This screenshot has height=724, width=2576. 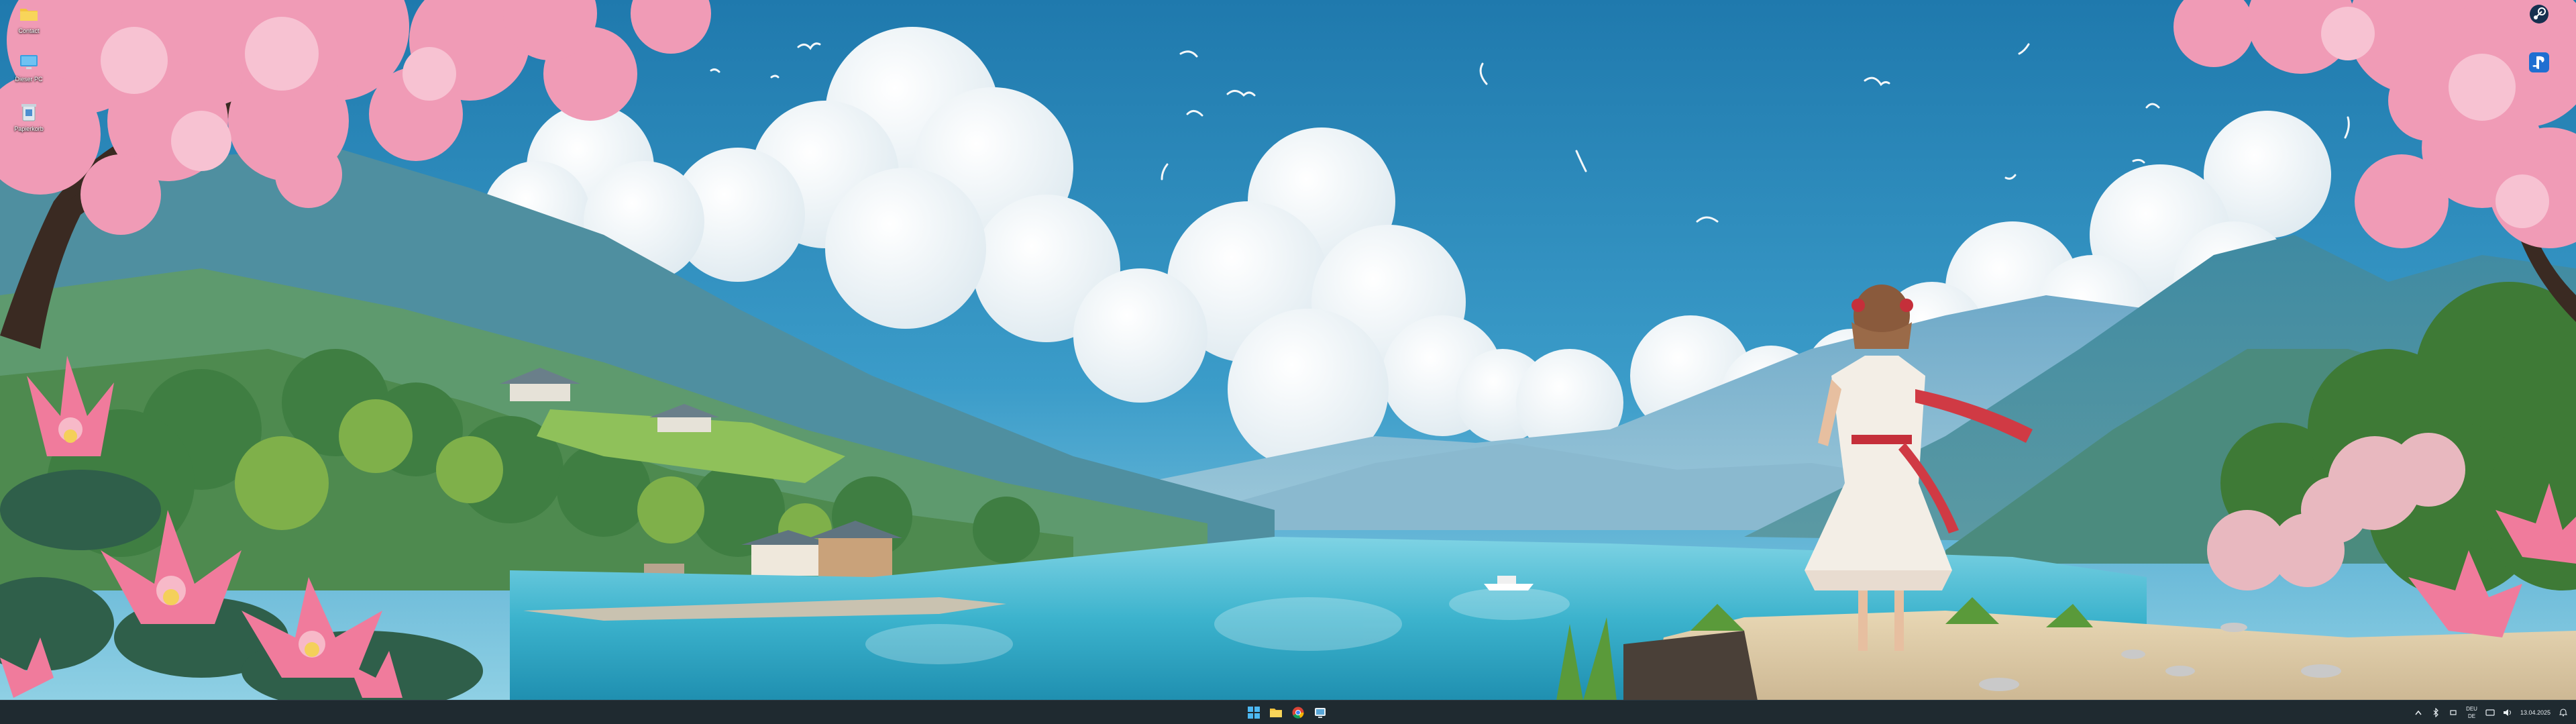 What do you see at coordinates (2471, 716) in the screenshot?
I see `keyboard-layout: DE` at bounding box center [2471, 716].